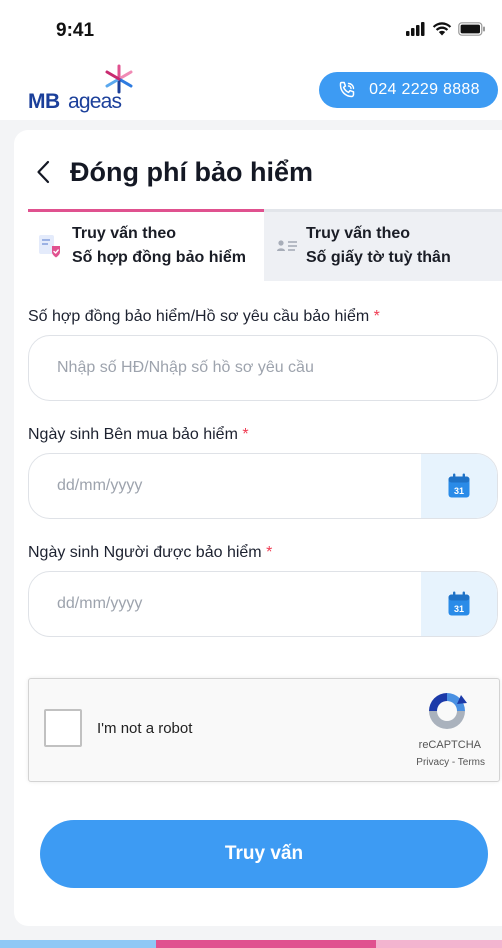 The height and width of the screenshot is (948, 502). What do you see at coordinates (124, 233) in the screenshot?
I see `tab-contract-line1: Truy vấn theo` at bounding box center [124, 233].